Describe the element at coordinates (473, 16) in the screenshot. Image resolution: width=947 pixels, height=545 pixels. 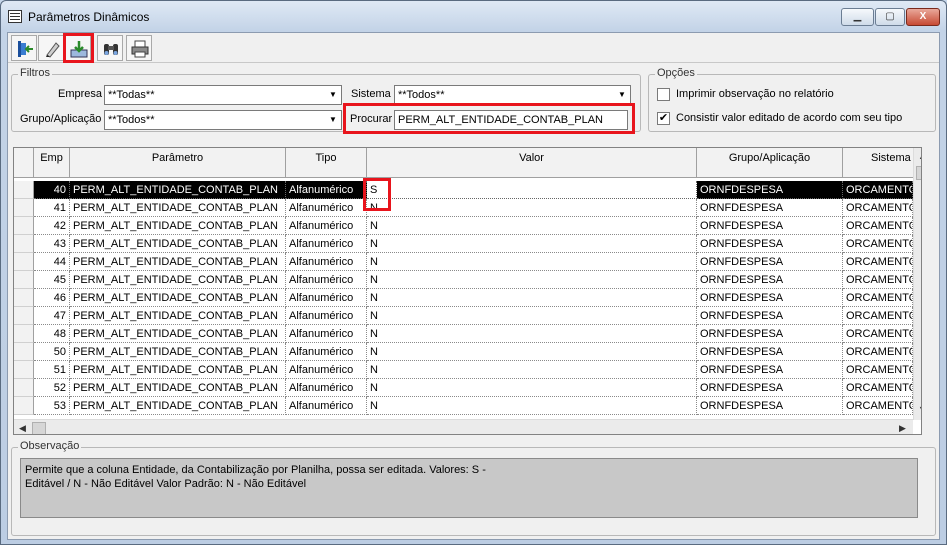
I see `title-bar: Parâmetros Dinâmicos ▁ ▢ X` at that location.